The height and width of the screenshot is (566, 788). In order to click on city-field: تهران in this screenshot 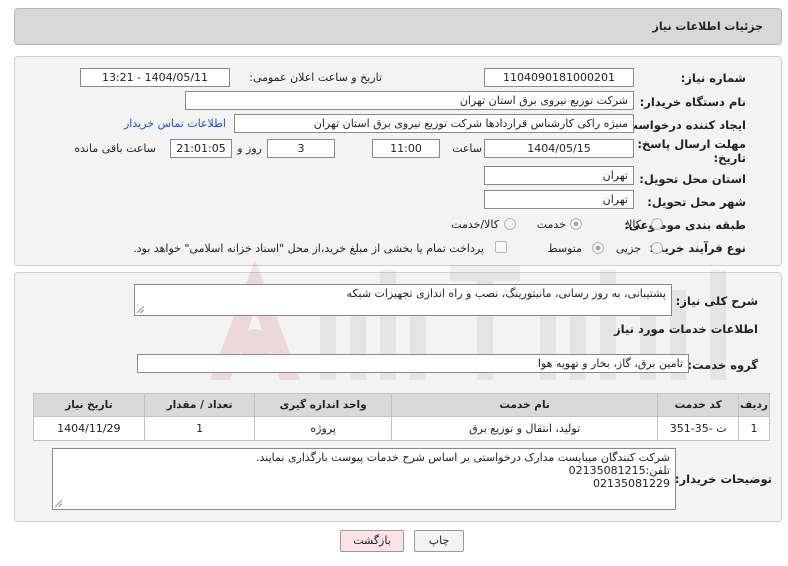, I will do `click(559, 199)`.